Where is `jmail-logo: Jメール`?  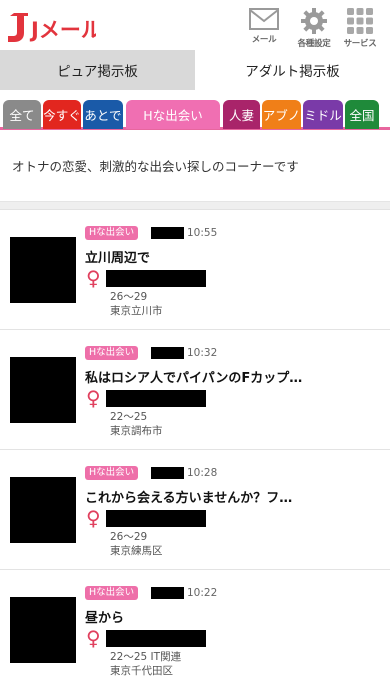 jmail-logo: Jメール is located at coordinates (51, 27).